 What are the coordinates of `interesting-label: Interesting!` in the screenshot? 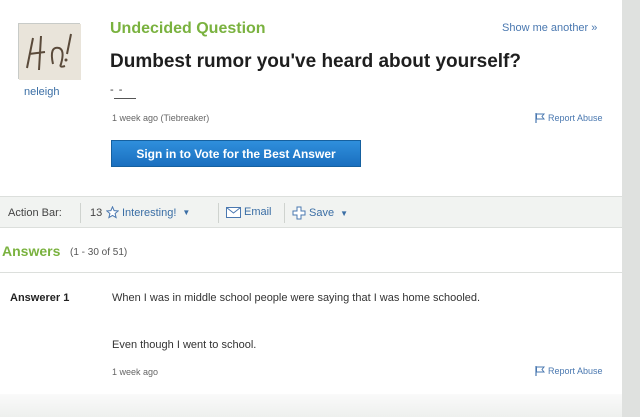 It's located at (149, 212).